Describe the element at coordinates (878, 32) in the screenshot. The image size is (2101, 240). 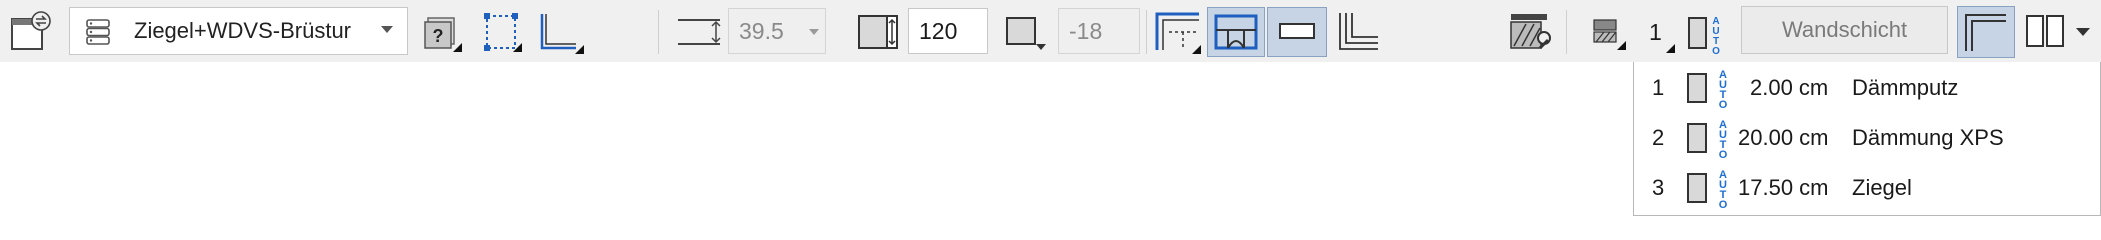
I see `thickness-icon` at that location.